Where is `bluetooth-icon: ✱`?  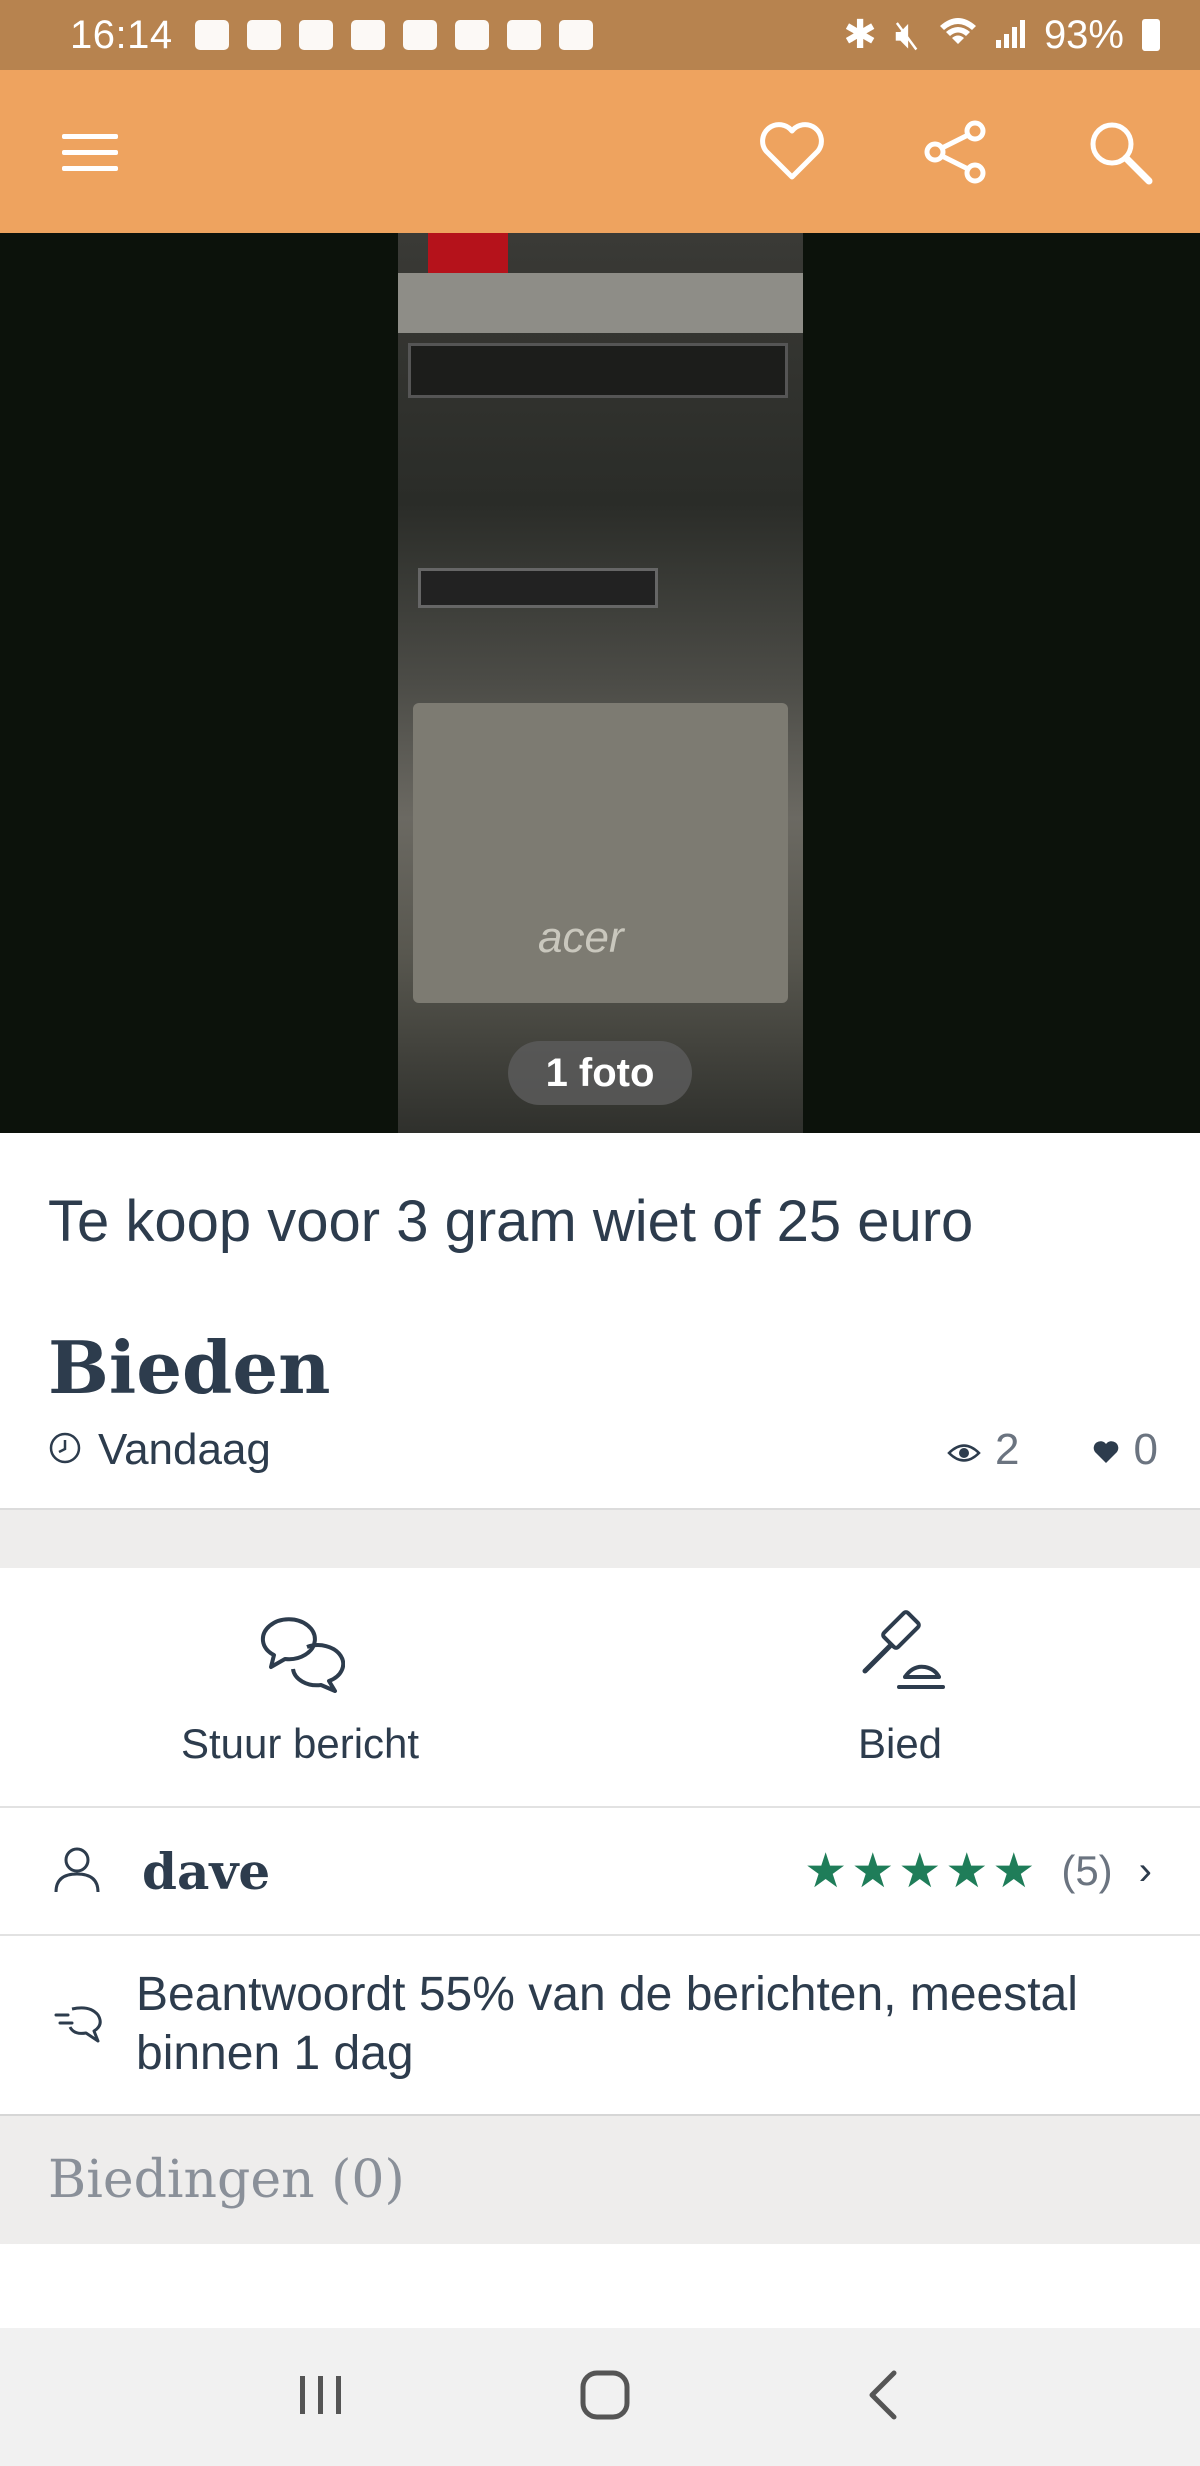
bluetooth-icon: ✱ is located at coordinates (860, 35).